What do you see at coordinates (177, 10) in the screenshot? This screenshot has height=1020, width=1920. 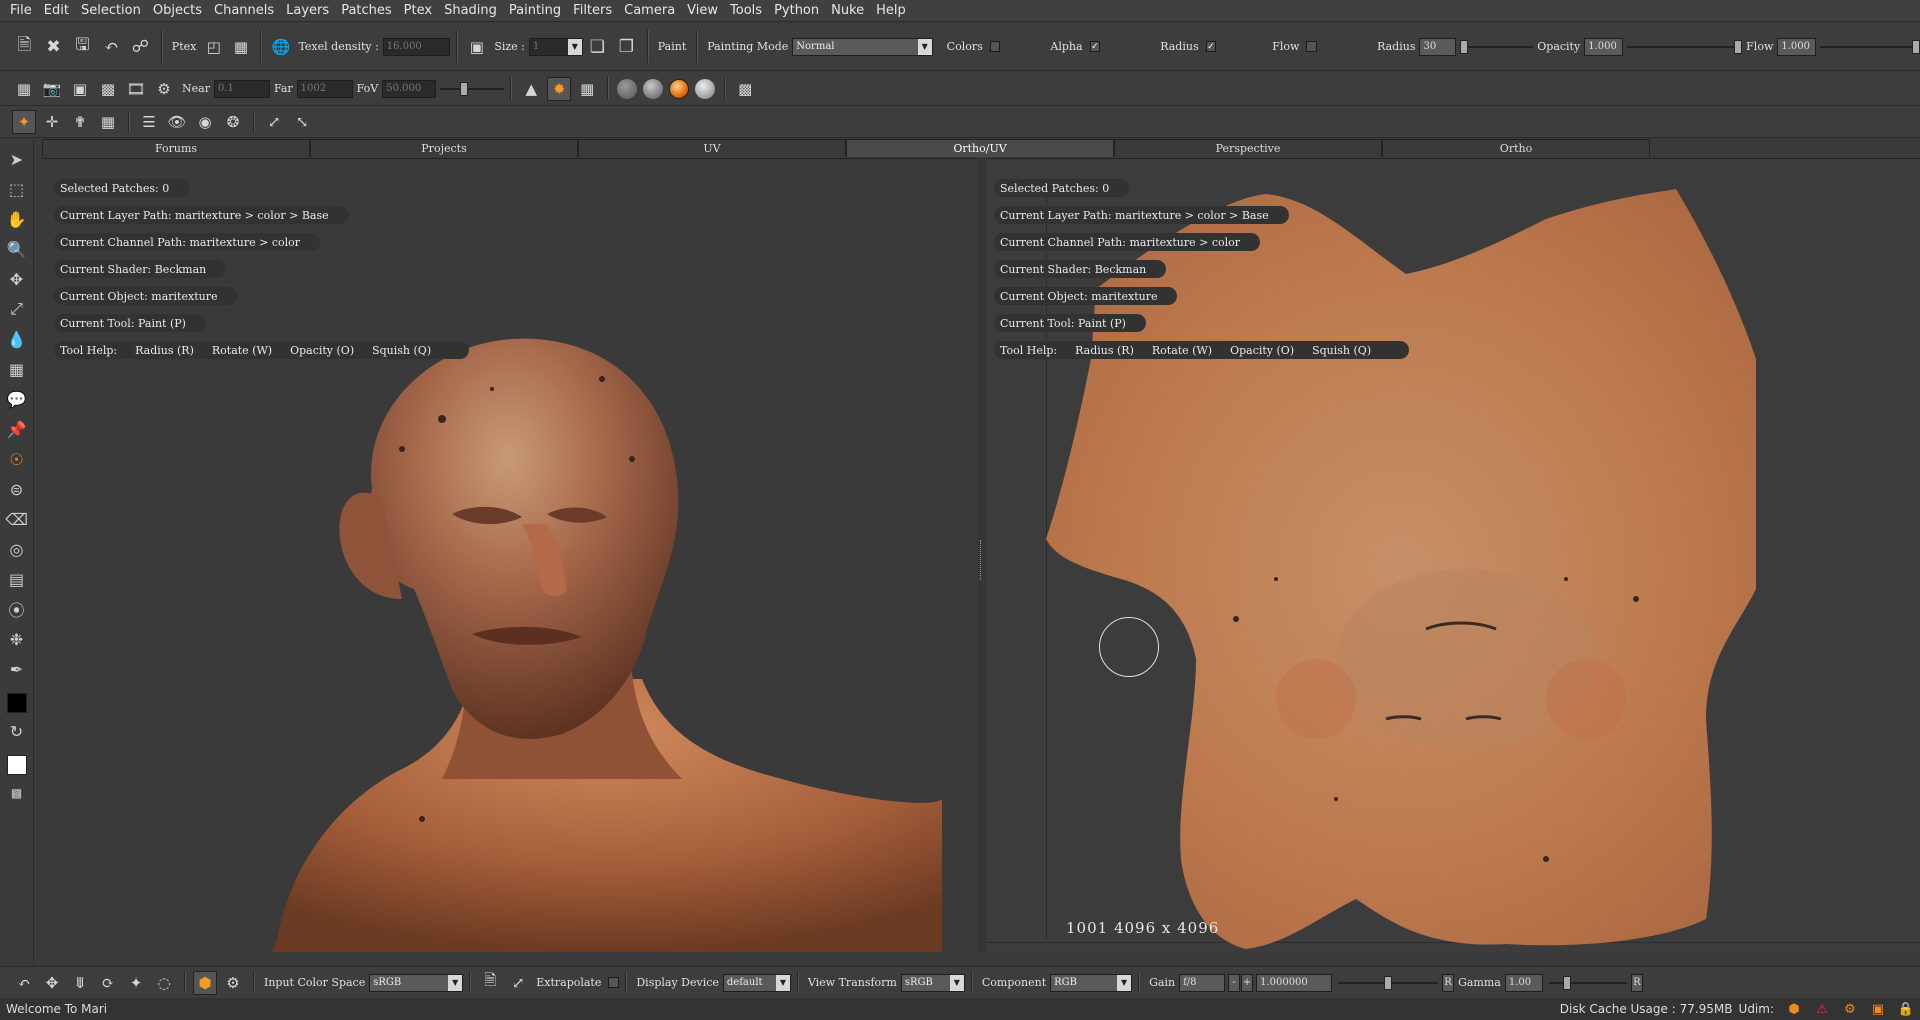 I see `menu-objects: Objects` at bounding box center [177, 10].